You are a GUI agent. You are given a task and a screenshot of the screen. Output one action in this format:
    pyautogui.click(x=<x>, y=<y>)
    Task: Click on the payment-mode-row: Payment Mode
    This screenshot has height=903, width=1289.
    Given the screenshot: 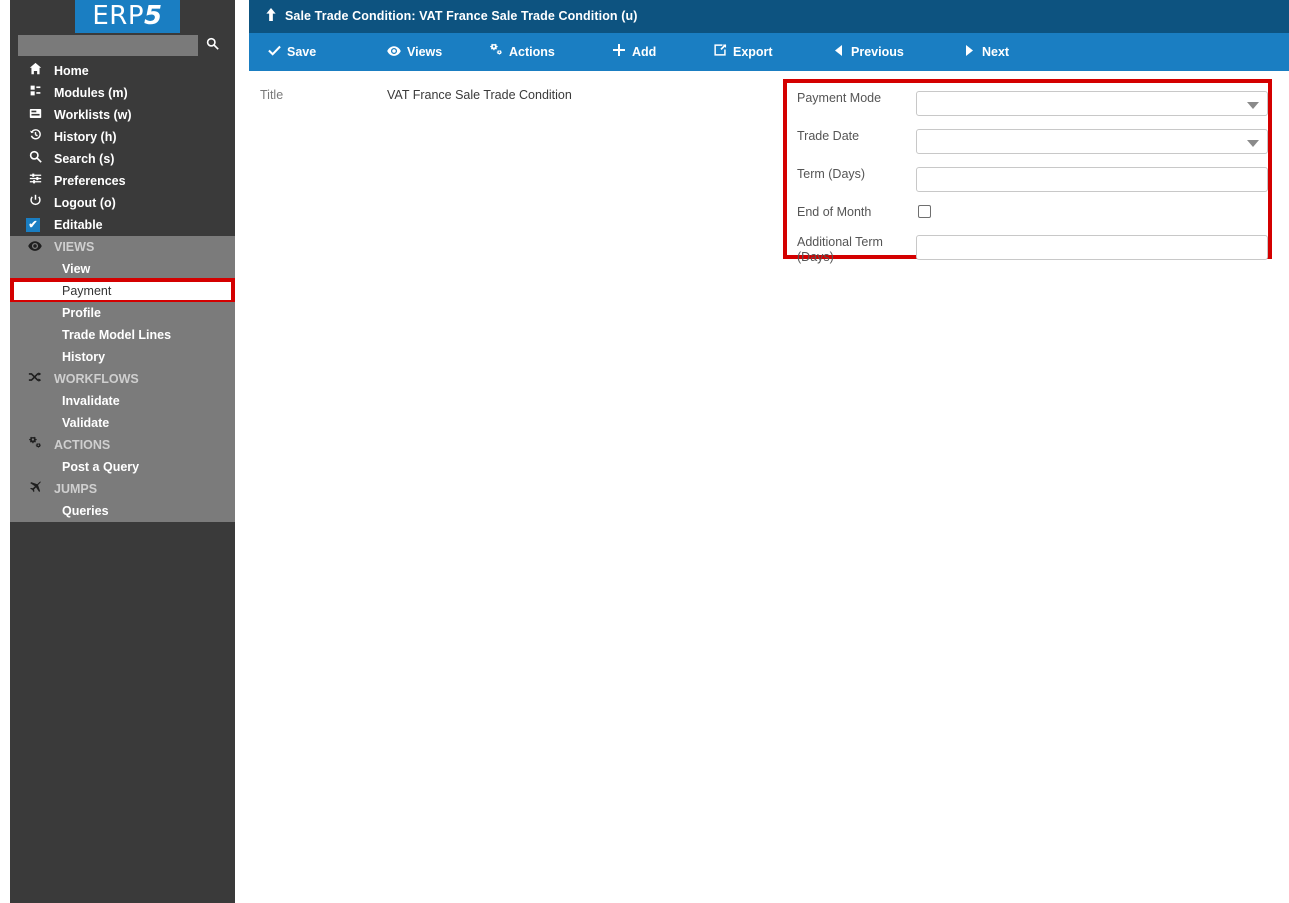 What is the action you would take?
    pyautogui.click(x=1032, y=106)
    